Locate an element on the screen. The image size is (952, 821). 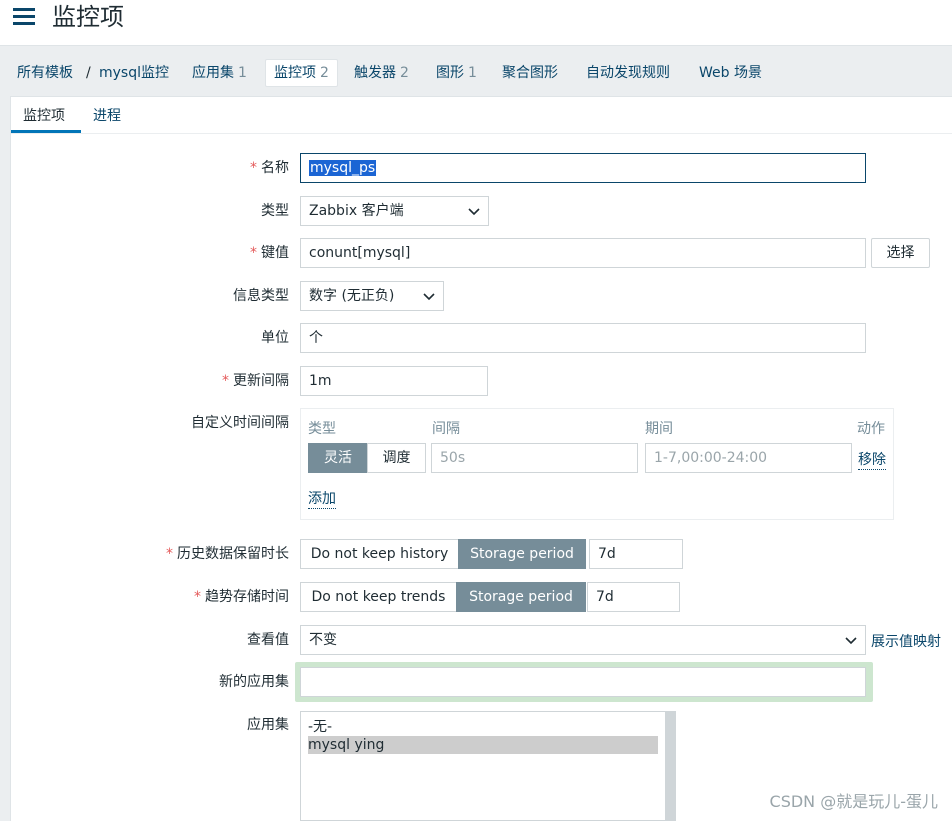
interval-input: 50s is located at coordinates (534, 458).